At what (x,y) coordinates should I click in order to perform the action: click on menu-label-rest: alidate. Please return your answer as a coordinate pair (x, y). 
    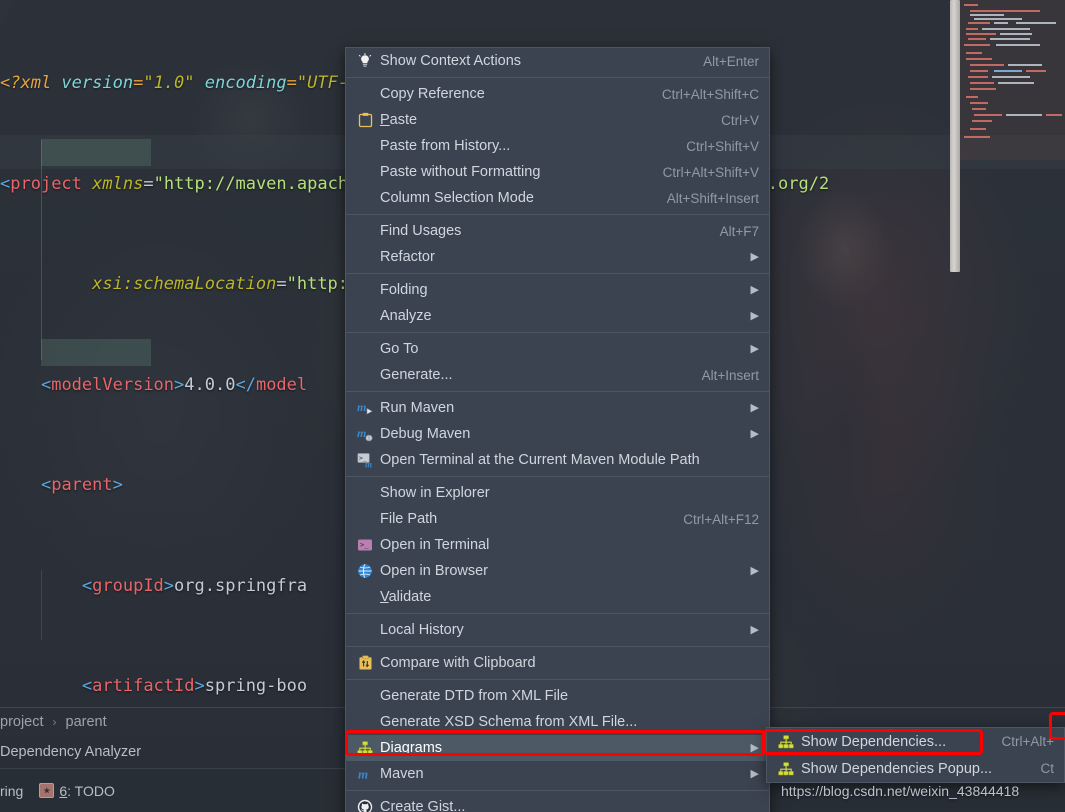
    Looking at the image, I should click on (410, 597).